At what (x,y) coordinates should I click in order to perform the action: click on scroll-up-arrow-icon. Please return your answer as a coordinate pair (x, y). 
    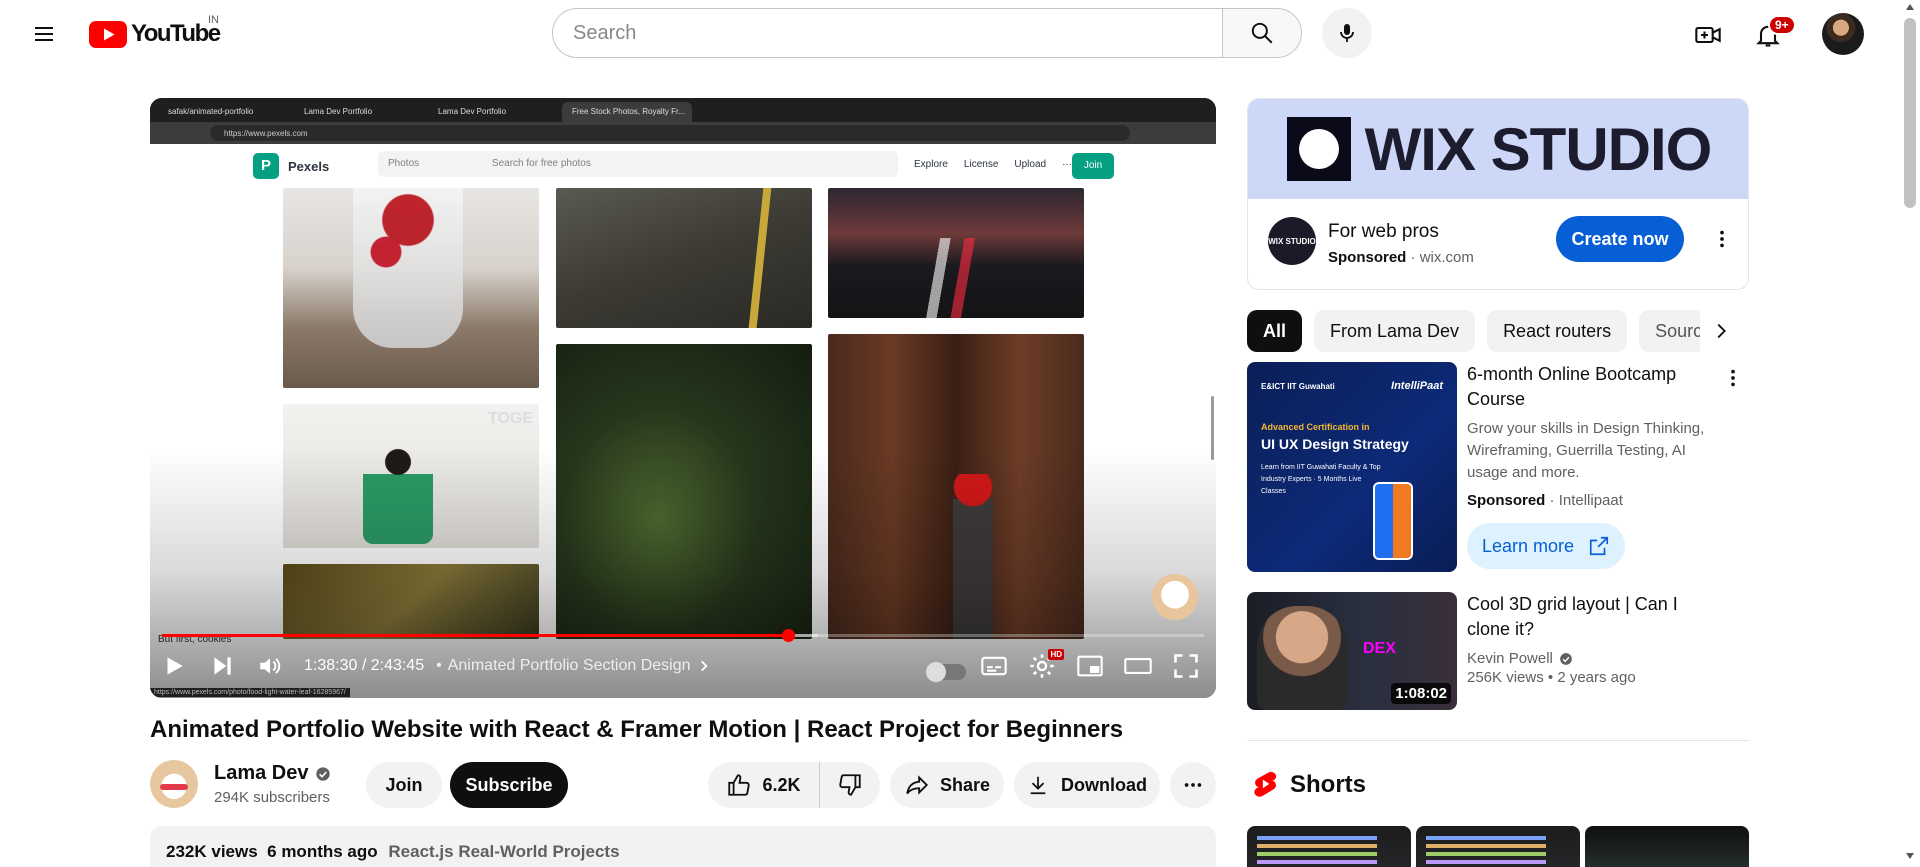
    Looking at the image, I should click on (1910, 7).